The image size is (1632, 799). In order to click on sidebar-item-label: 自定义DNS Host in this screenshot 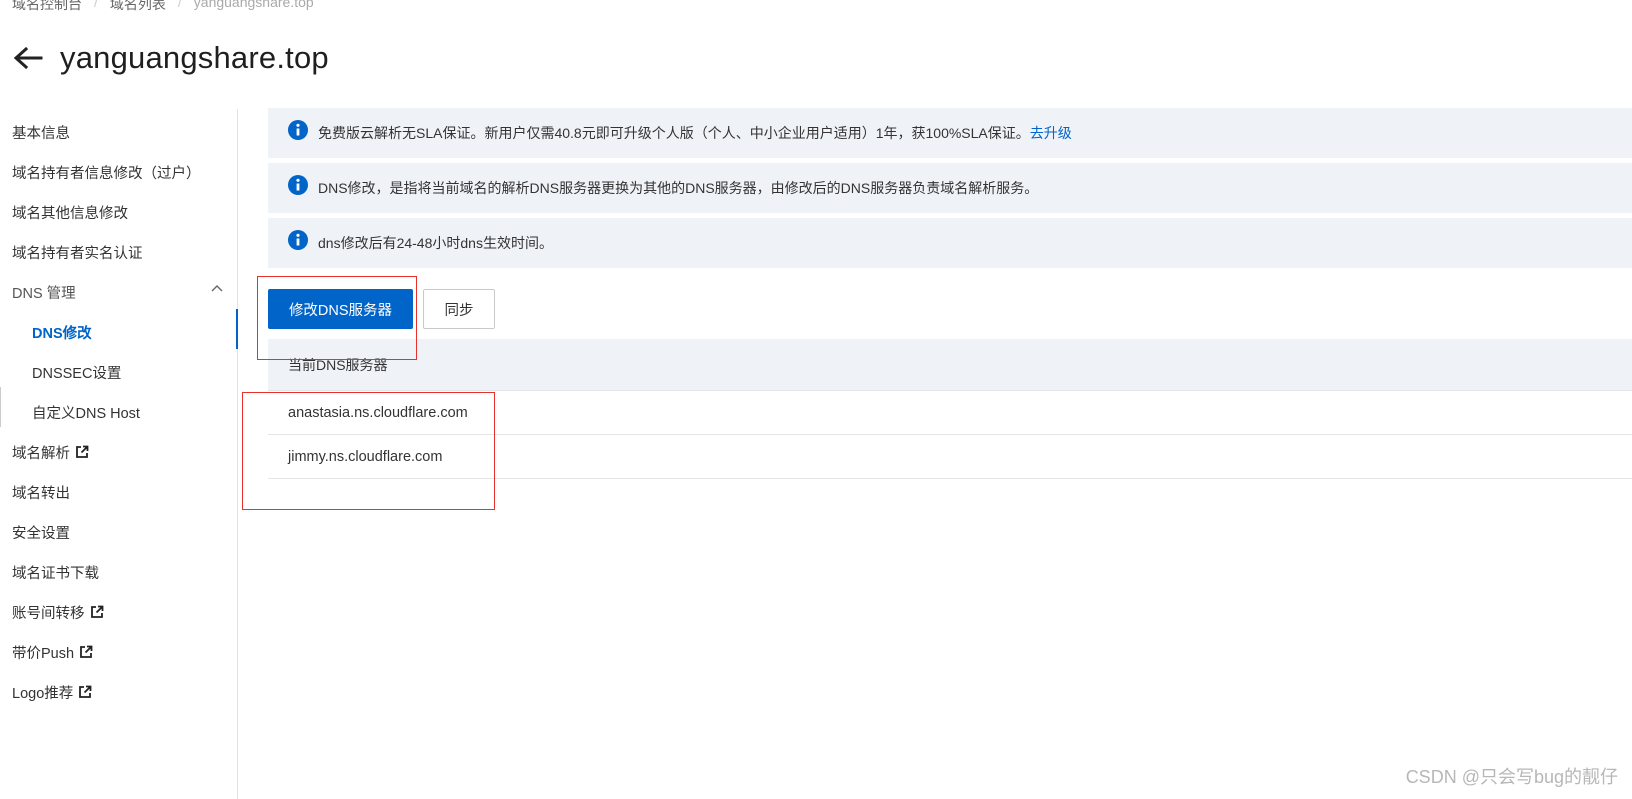, I will do `click(86, 413)`.